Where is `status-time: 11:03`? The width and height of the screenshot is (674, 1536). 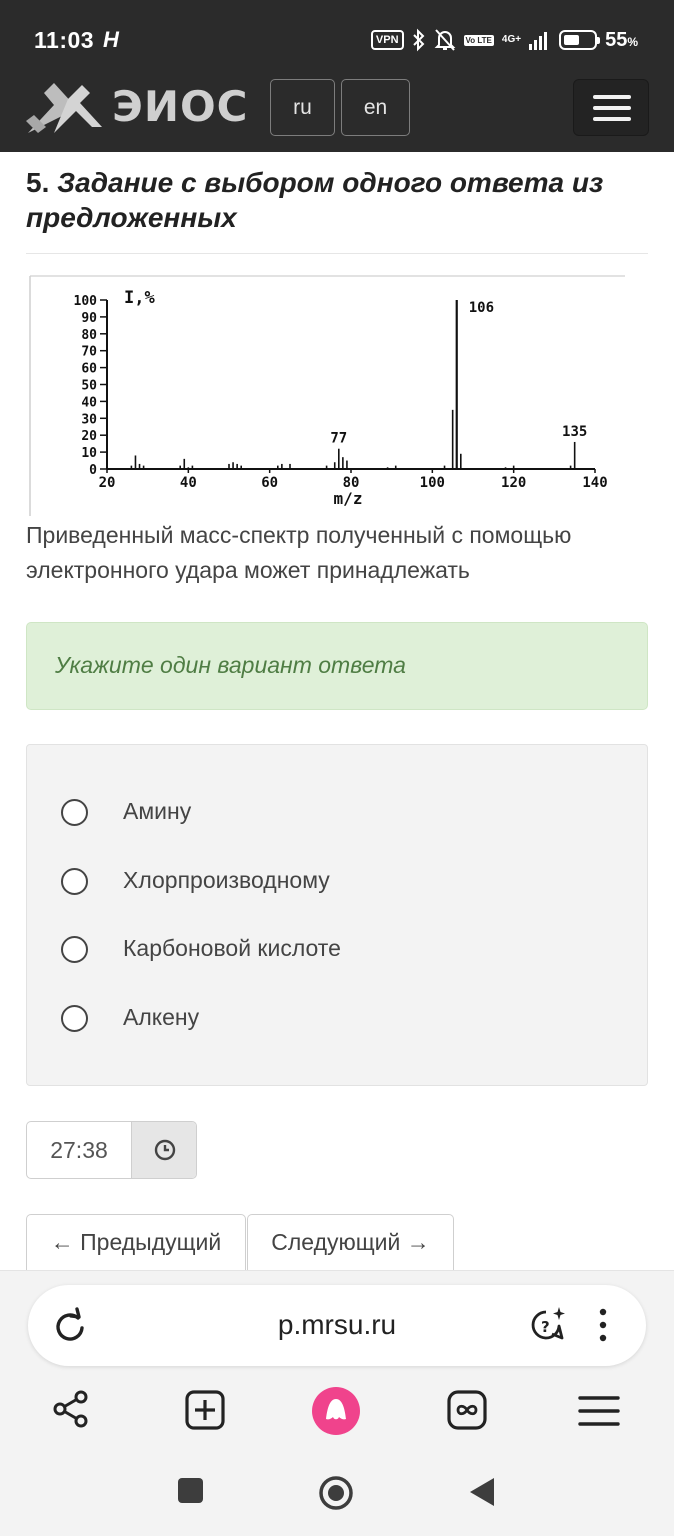 status-time: 11:03 is located at coordinates (64, 40).